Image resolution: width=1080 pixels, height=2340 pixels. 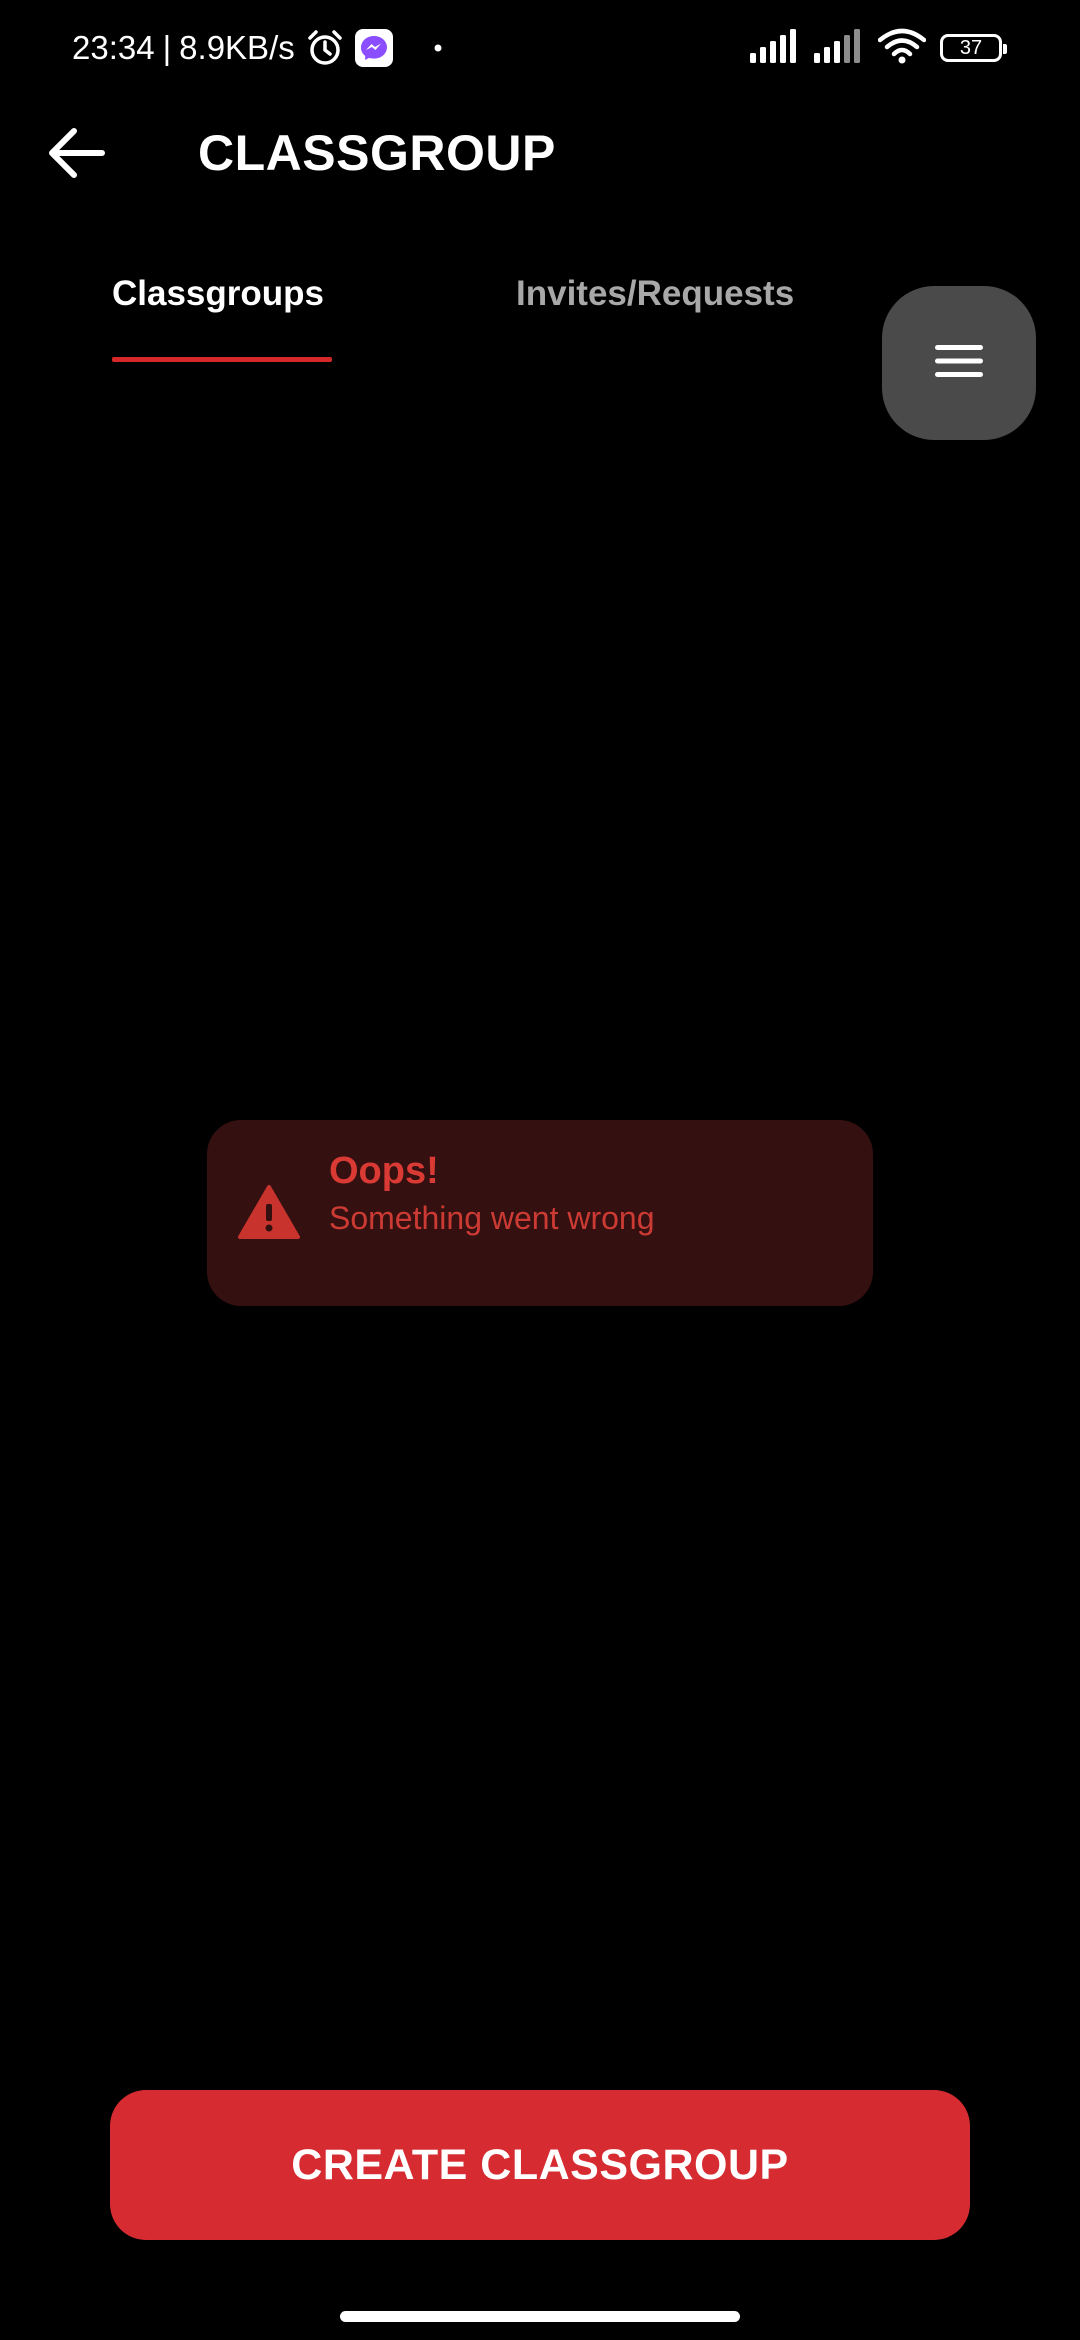 What do you see at coordinates (540, 48) in the screenshot?
I see `status-bar: 23:34 | 8.9KB/s 37` at bounding box center [540, 48].